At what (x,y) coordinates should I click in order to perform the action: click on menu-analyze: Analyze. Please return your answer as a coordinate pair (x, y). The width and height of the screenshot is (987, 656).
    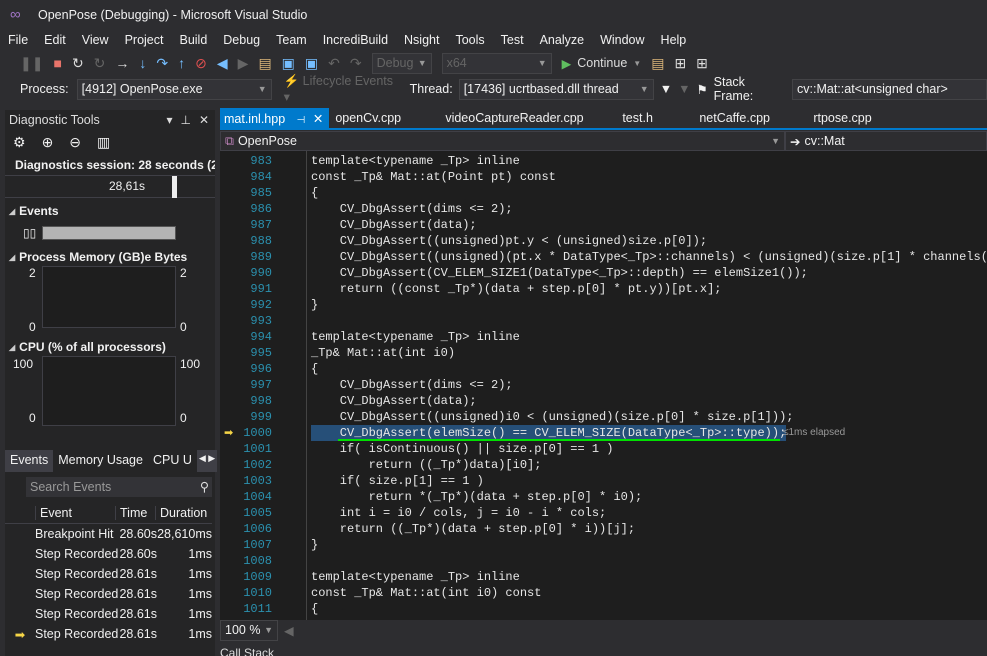
    Looking at the image, I should click on (562, 40).